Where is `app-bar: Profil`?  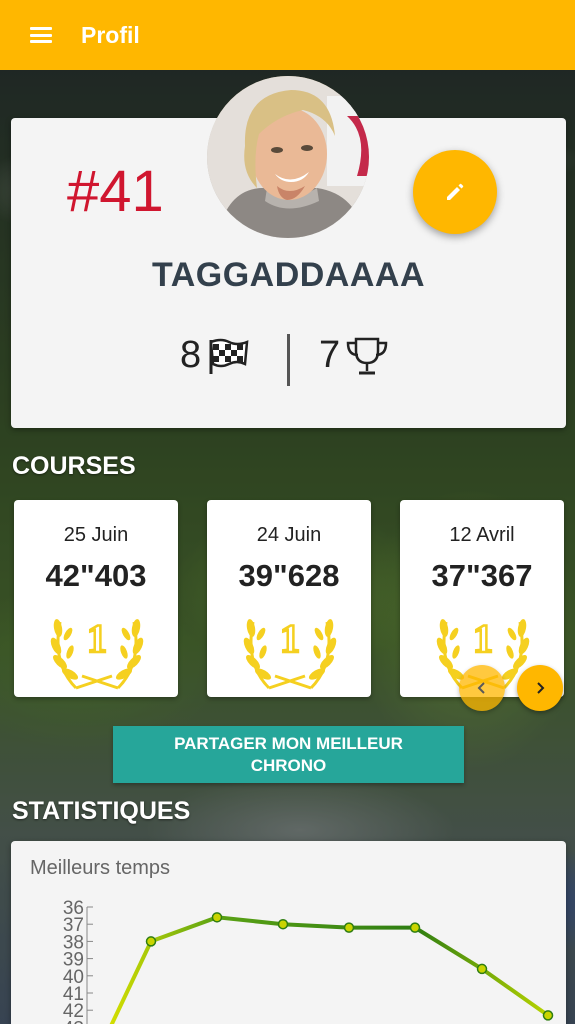
app-bar: Profil is located at coordinates (287, 35).